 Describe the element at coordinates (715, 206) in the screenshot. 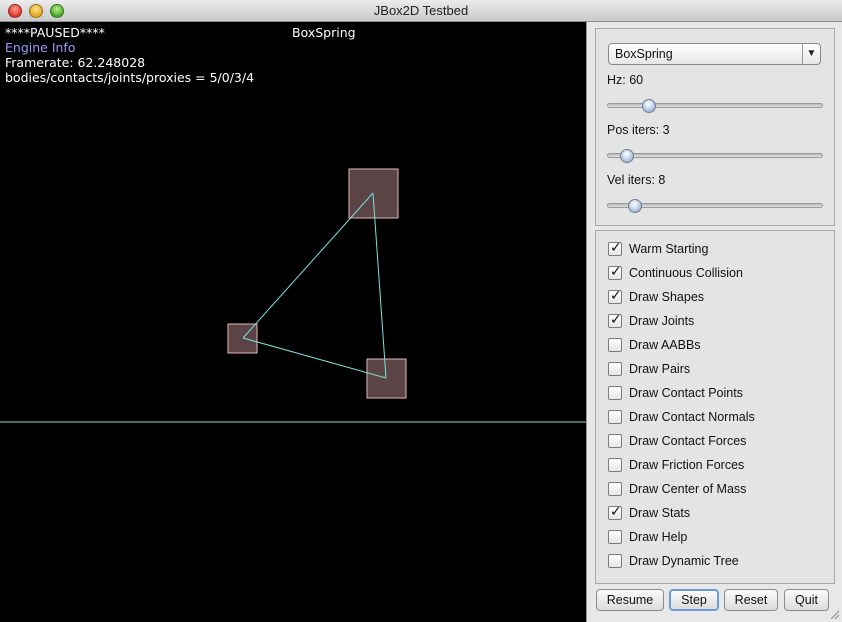

I see `vel-iters-slider` at that location.